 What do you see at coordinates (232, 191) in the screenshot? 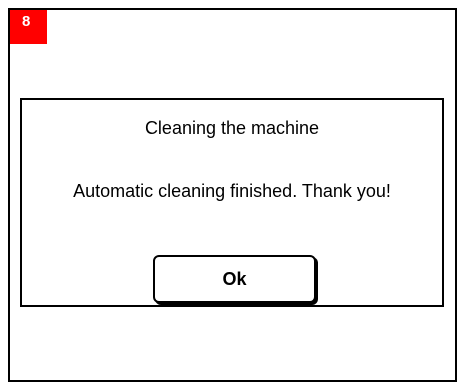
I see `dialog-message: Automatic cleaning finished. Thank you!` at bounding box center [232, 191].